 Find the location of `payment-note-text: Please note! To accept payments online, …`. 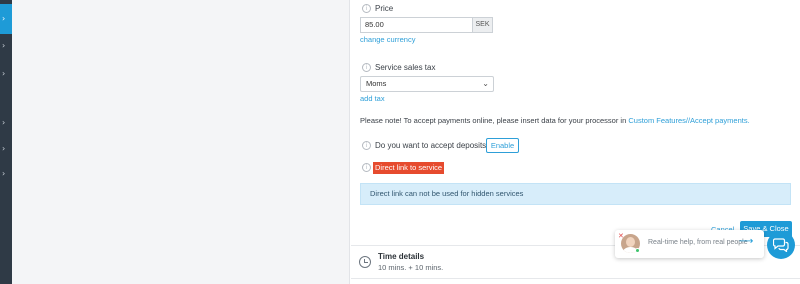

payment-note-text: Please note! To accept payments online, … is located at coordinates (493, 120).